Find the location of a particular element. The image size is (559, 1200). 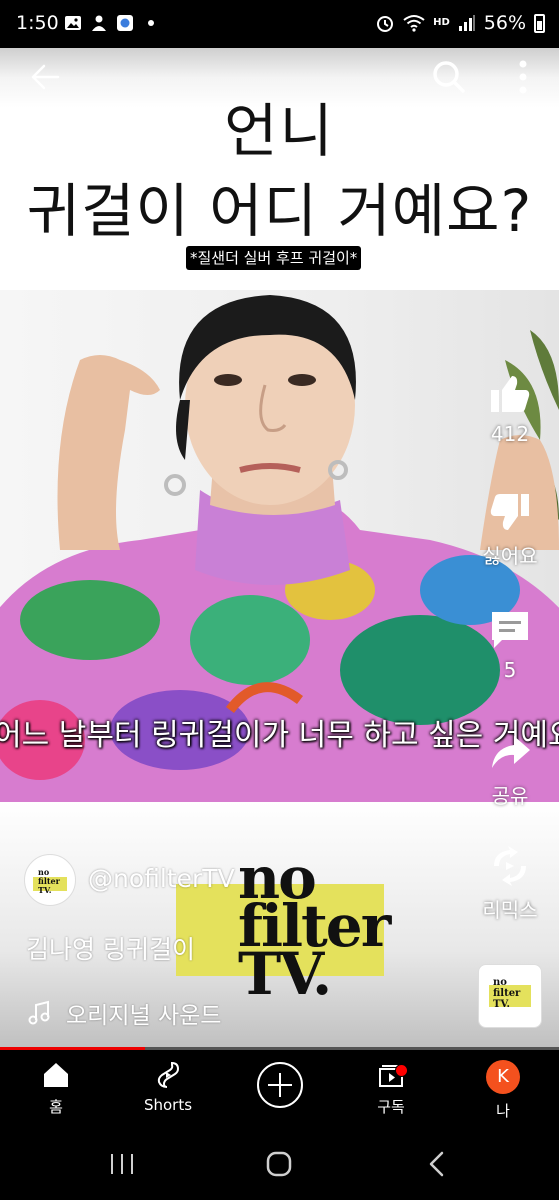

nofilter-logo-text: no filter TV. is located at coordinates (318, 926).